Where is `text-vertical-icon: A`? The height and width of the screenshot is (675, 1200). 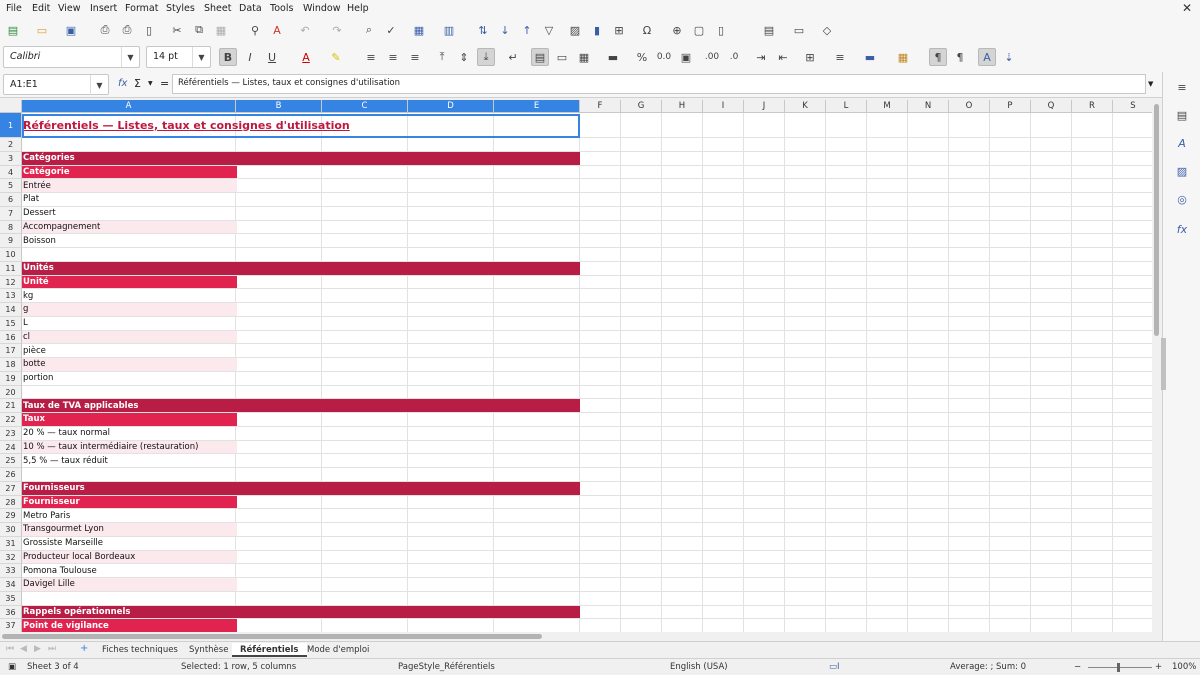 text-vertical-icon: A is located at coordinates (987, 57).